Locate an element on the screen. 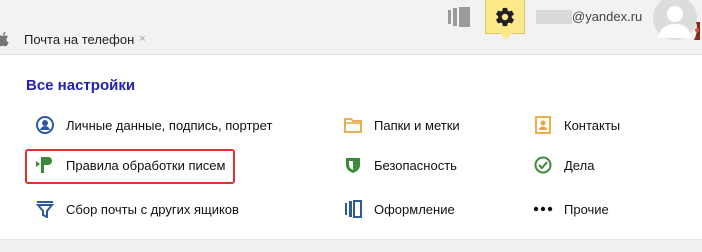 This screenshot has height=252, width=702. mail-to-phone-tab: Почта на телефон × is located at coordinates (73, 39).